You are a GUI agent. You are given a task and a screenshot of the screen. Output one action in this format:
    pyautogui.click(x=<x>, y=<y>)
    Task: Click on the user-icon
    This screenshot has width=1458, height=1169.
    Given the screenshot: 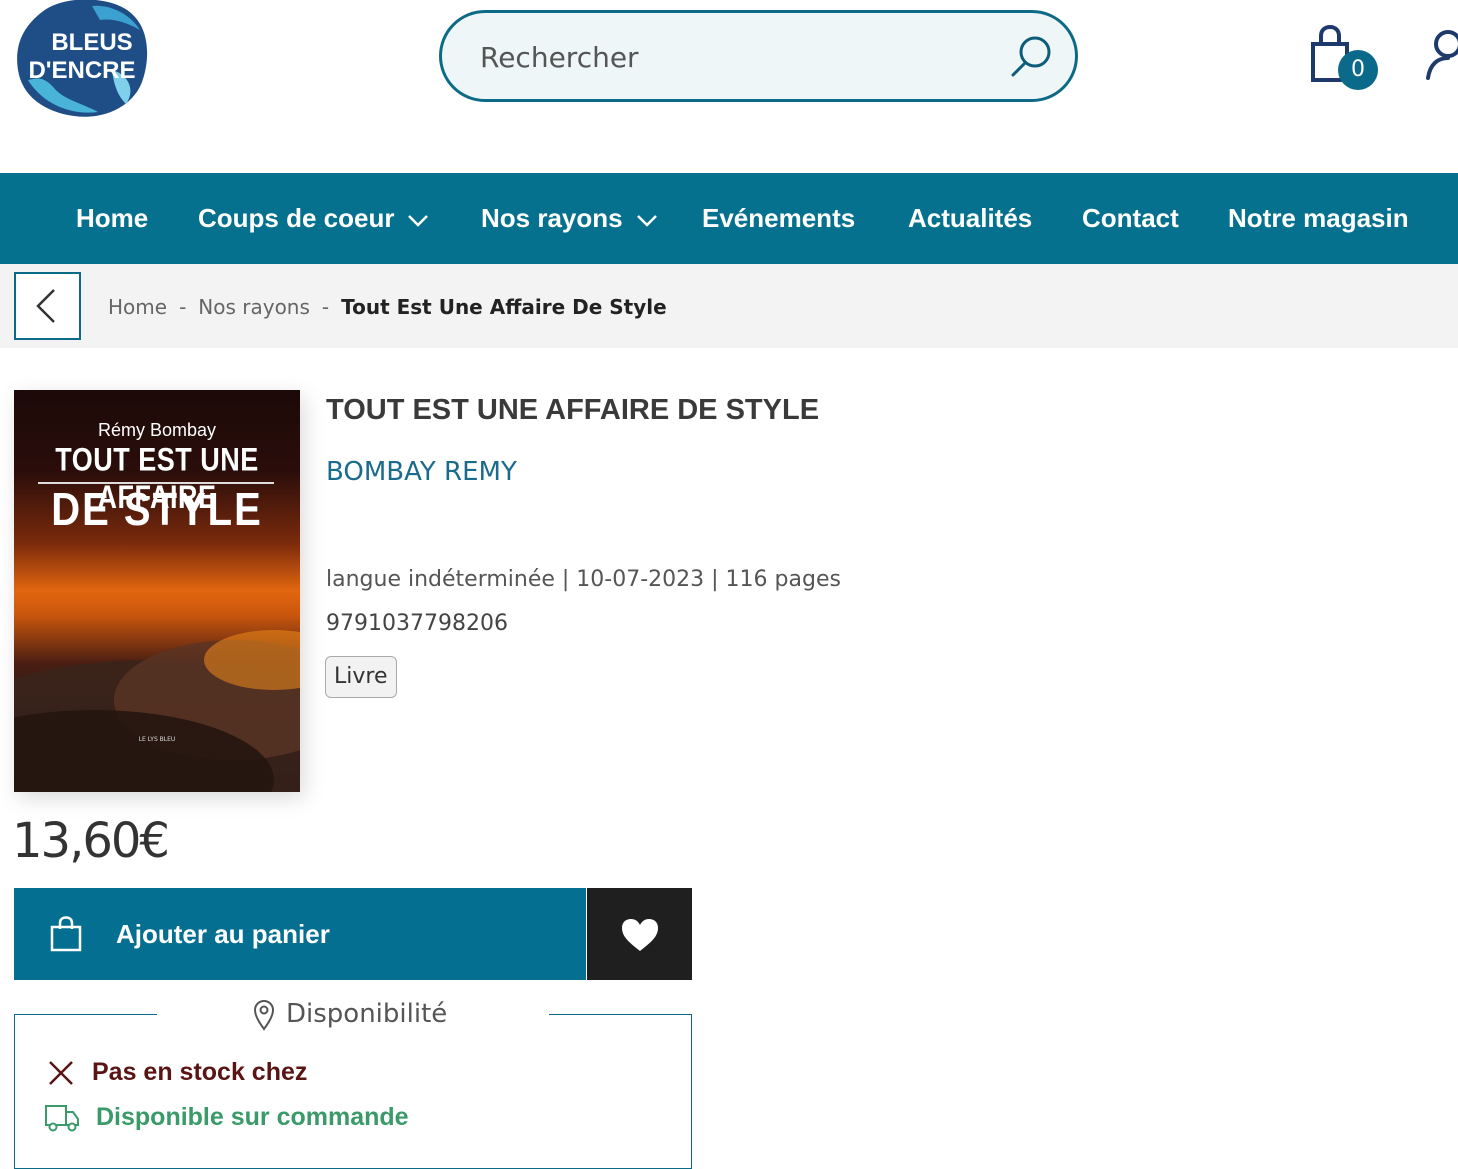 What is the action you would take?
    pyautogui.click(x=1442, y=55)
    